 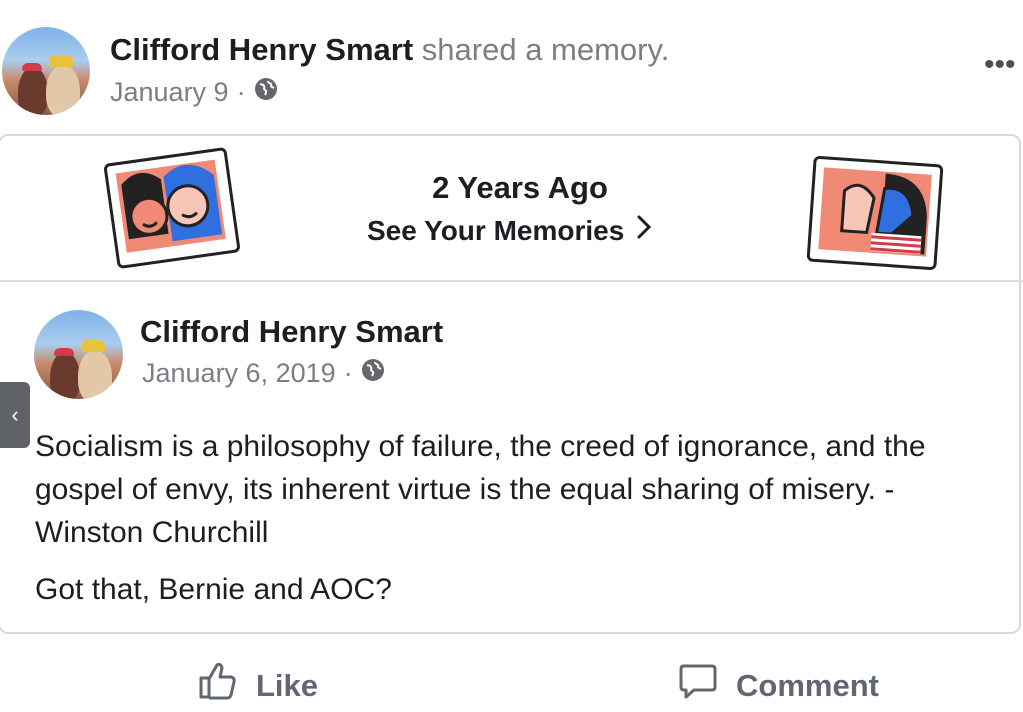 I want to click on comment-label: Comment, so click(x=807, y=685).